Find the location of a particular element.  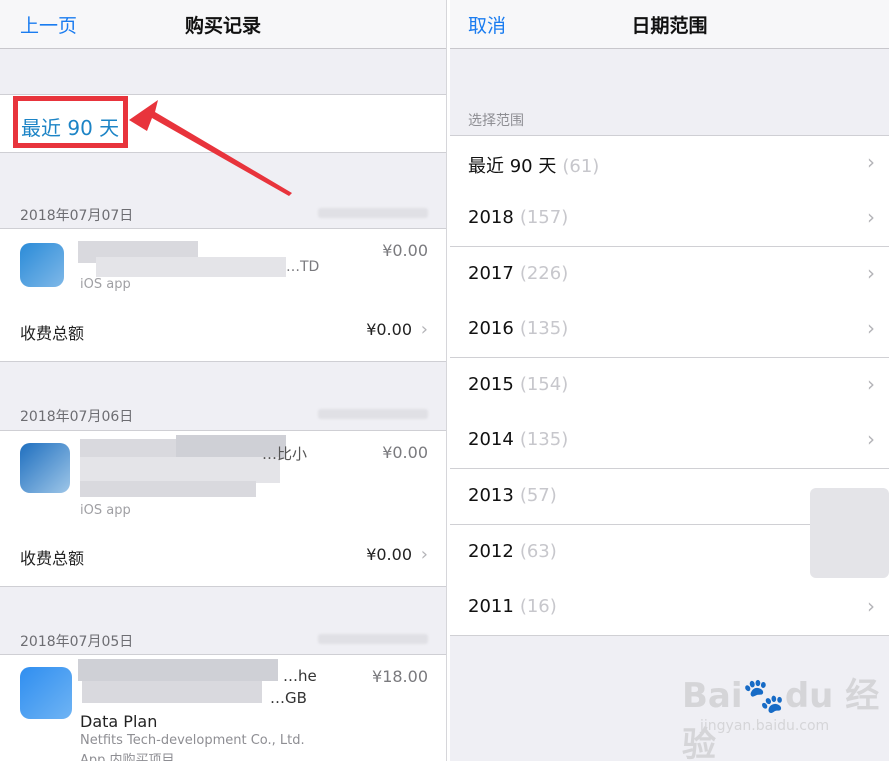

baidu-watermark-url: jingyan.baidu.com is located at coordinates (765, 726).